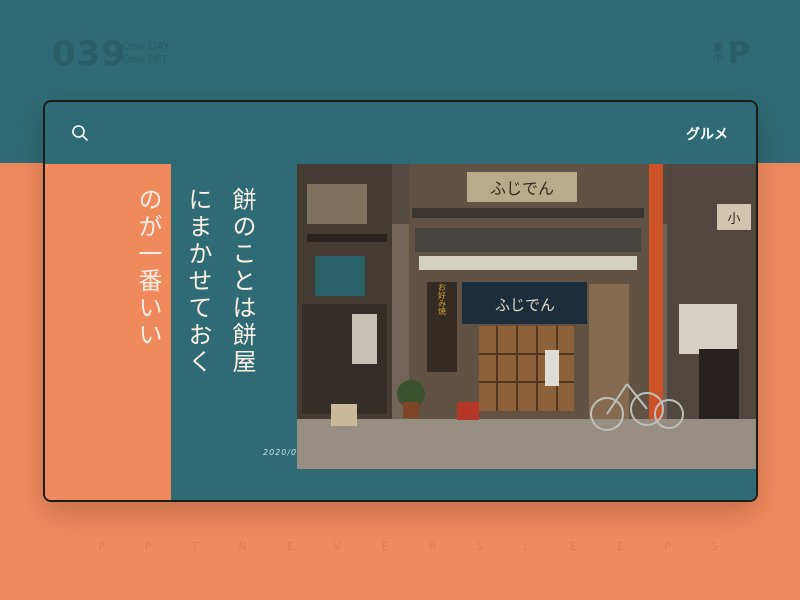 This screenshot has width=800, height=600. What do you see at coordinates (526, 546) in the screenshot?
I see `footer-letter: L` at bounding box center [526, 546].